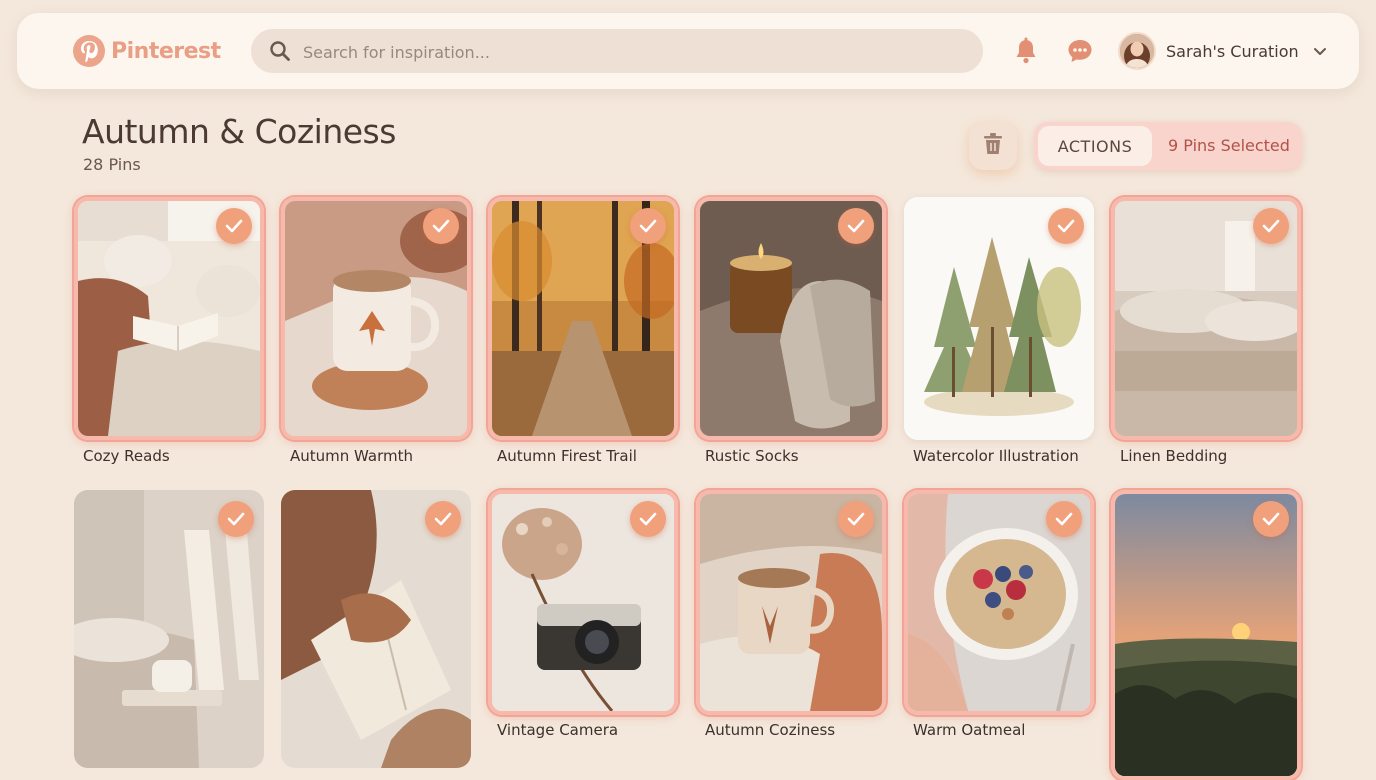  What do you see at coordinates (112, 164) in the screenshot?
I see `pin-count: 28 Pins` at bounding box center [112, 164].